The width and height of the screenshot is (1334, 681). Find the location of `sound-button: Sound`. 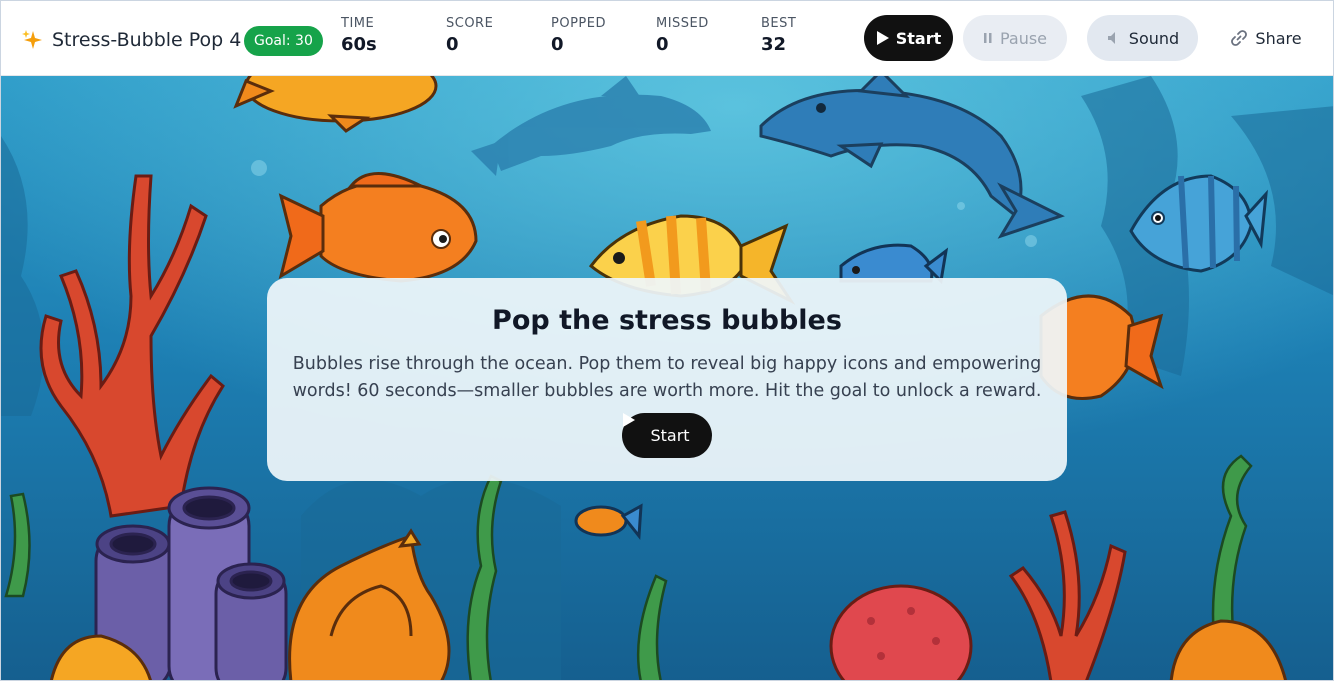

sound-button: Sound is located at coordinates (1142, 38).